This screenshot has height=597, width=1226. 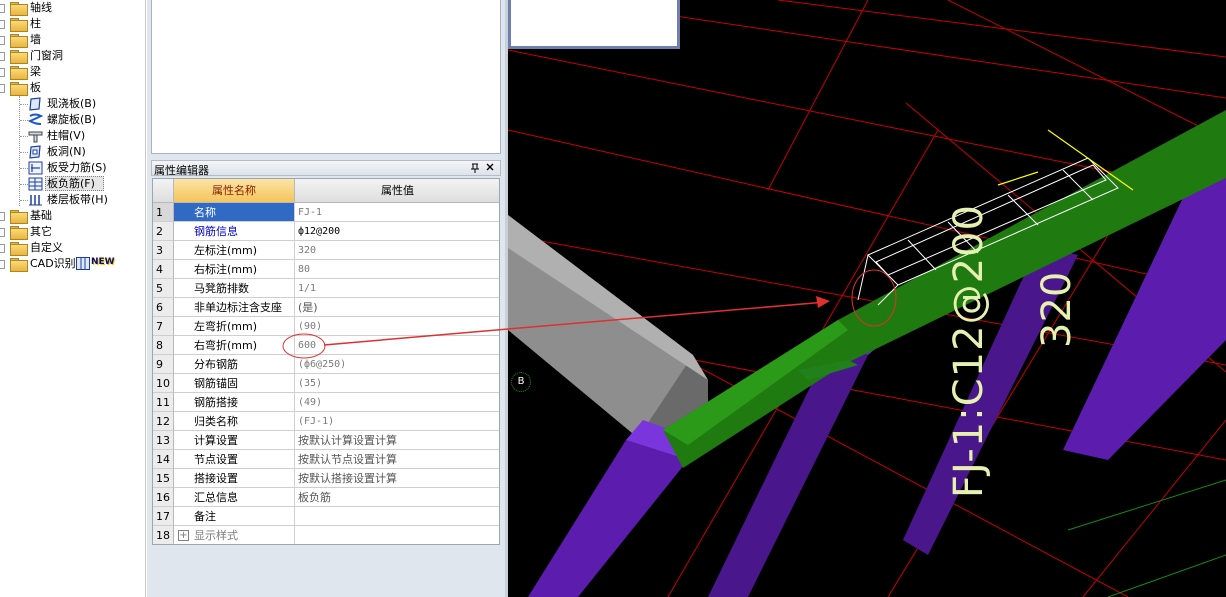 I want to click on tree-item-spiral-slab: 螺旋板(B), so click(x=70, y=120).